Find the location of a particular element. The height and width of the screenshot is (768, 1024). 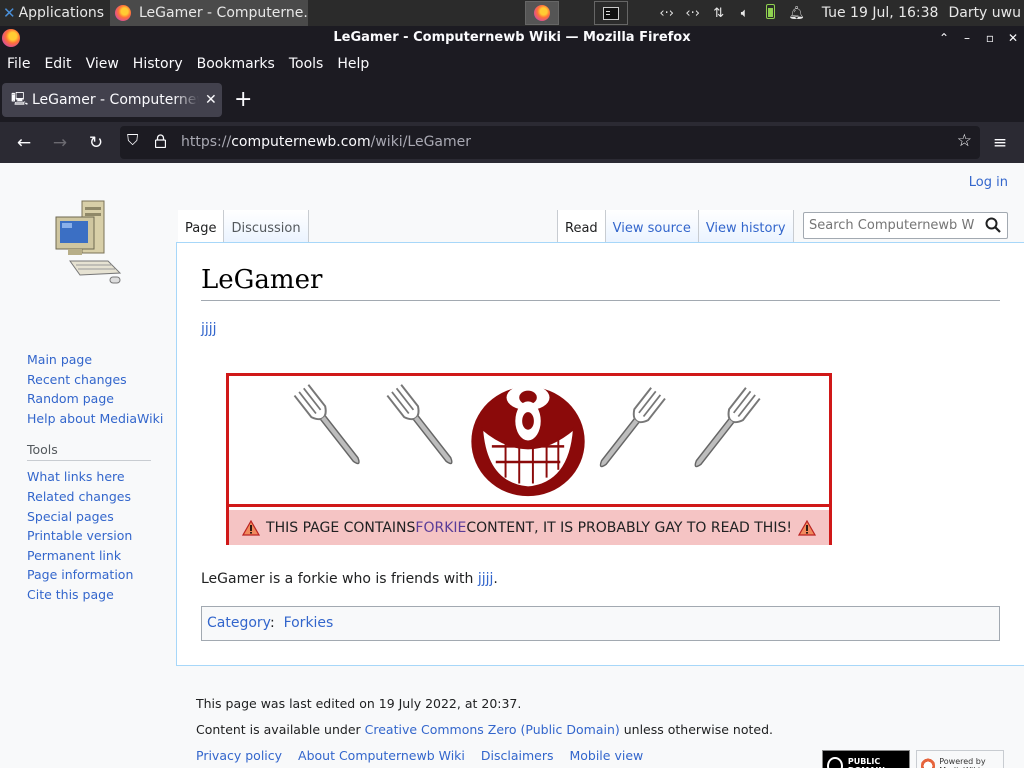

category-forkies-link: Forkies is located at coordinates (309, 623).